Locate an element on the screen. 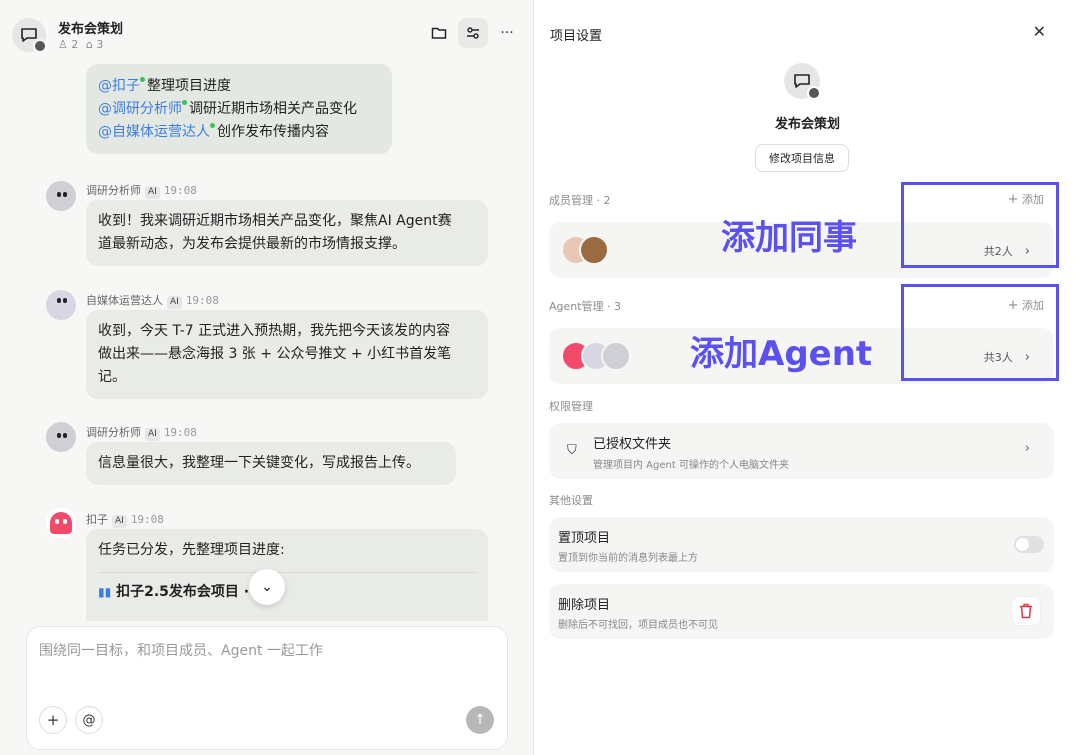 The height and width of the screenshot is (755, 1080). arrow-up-icon: ↑ is located at coordinates (480, 720).